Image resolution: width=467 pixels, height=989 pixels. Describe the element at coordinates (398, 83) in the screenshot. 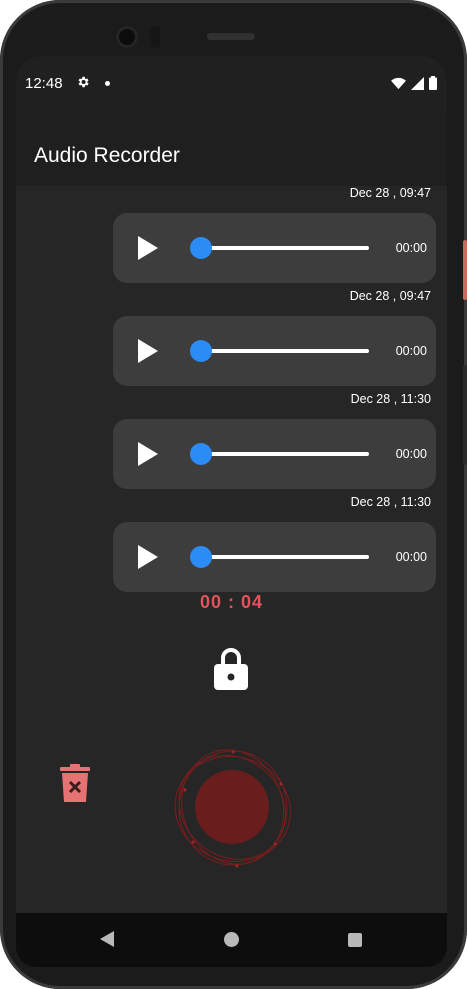

I see `wifi-icon` at that location.